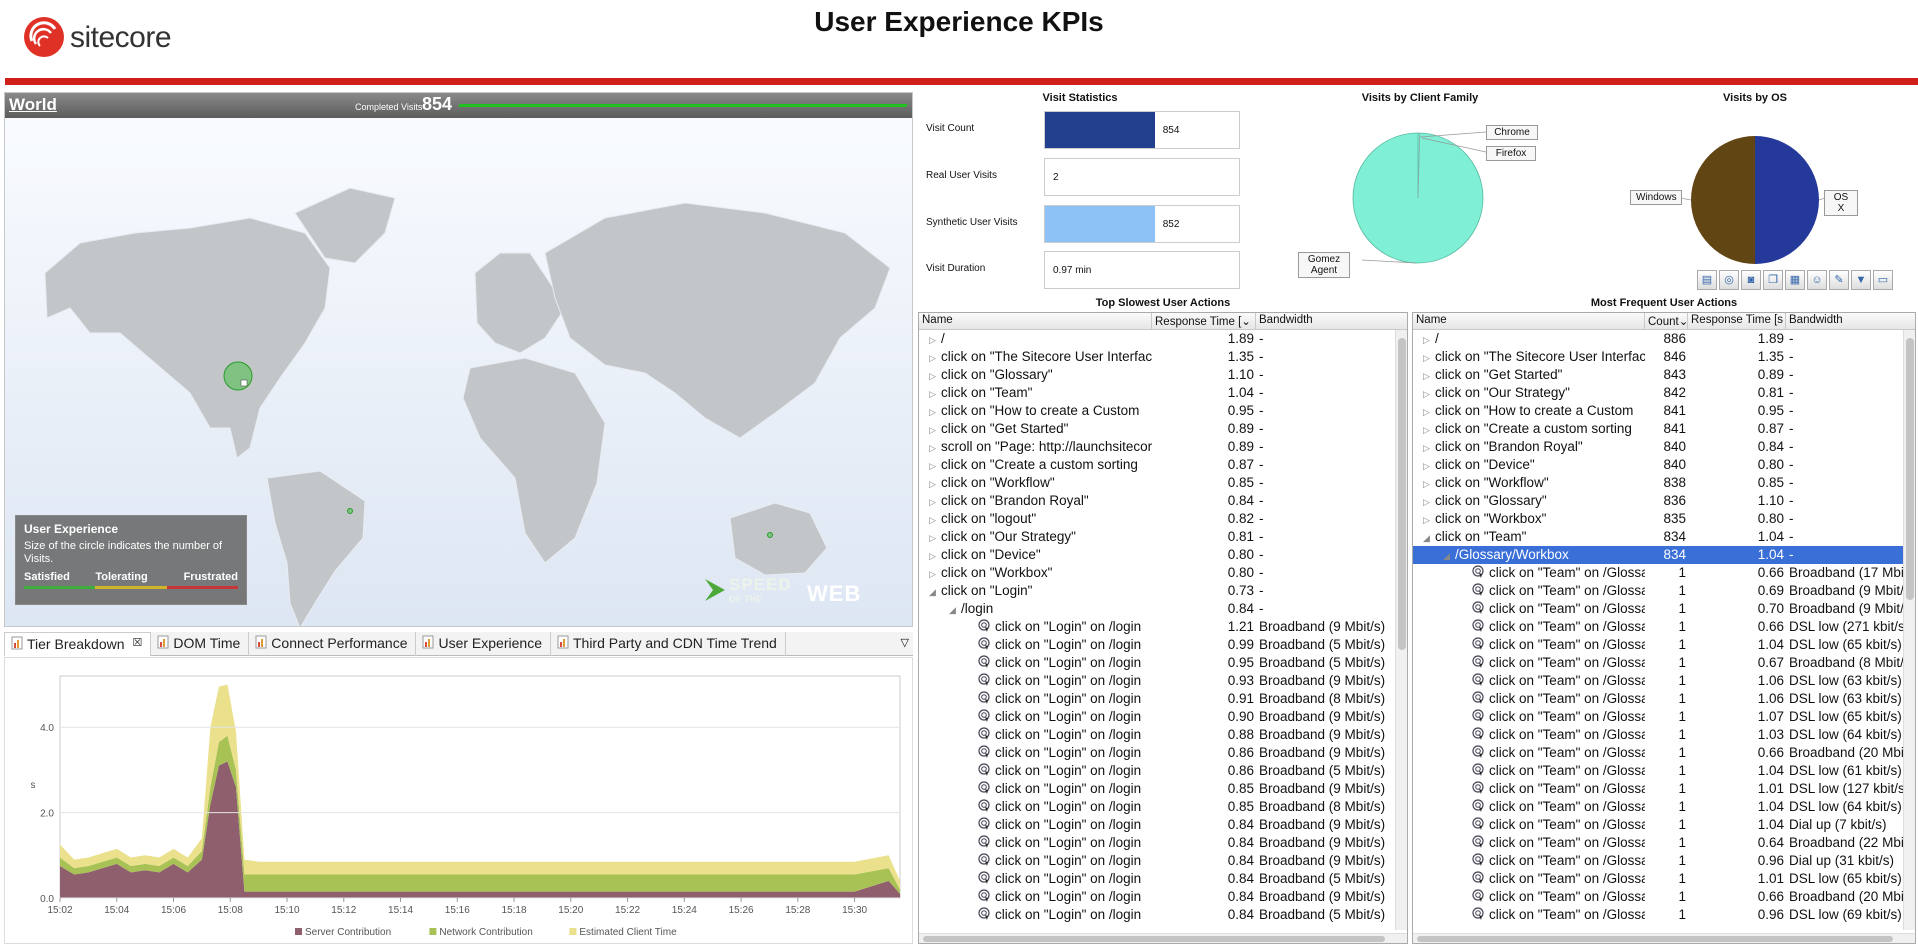 This screenshot has width=1918, height=948. What do you see at coordinates (1664, 555) in the screenshot?
I see `table-row: ◢ /Glossary/Workbox 834 1.04-` at bounding box center [1664, 555].